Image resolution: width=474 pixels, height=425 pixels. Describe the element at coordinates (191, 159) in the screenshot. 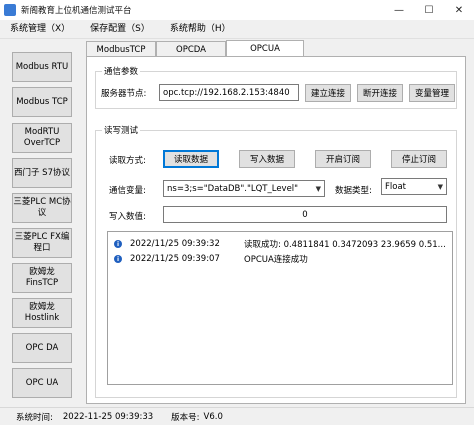

I see `read-data-button: 读取数据` at that location.